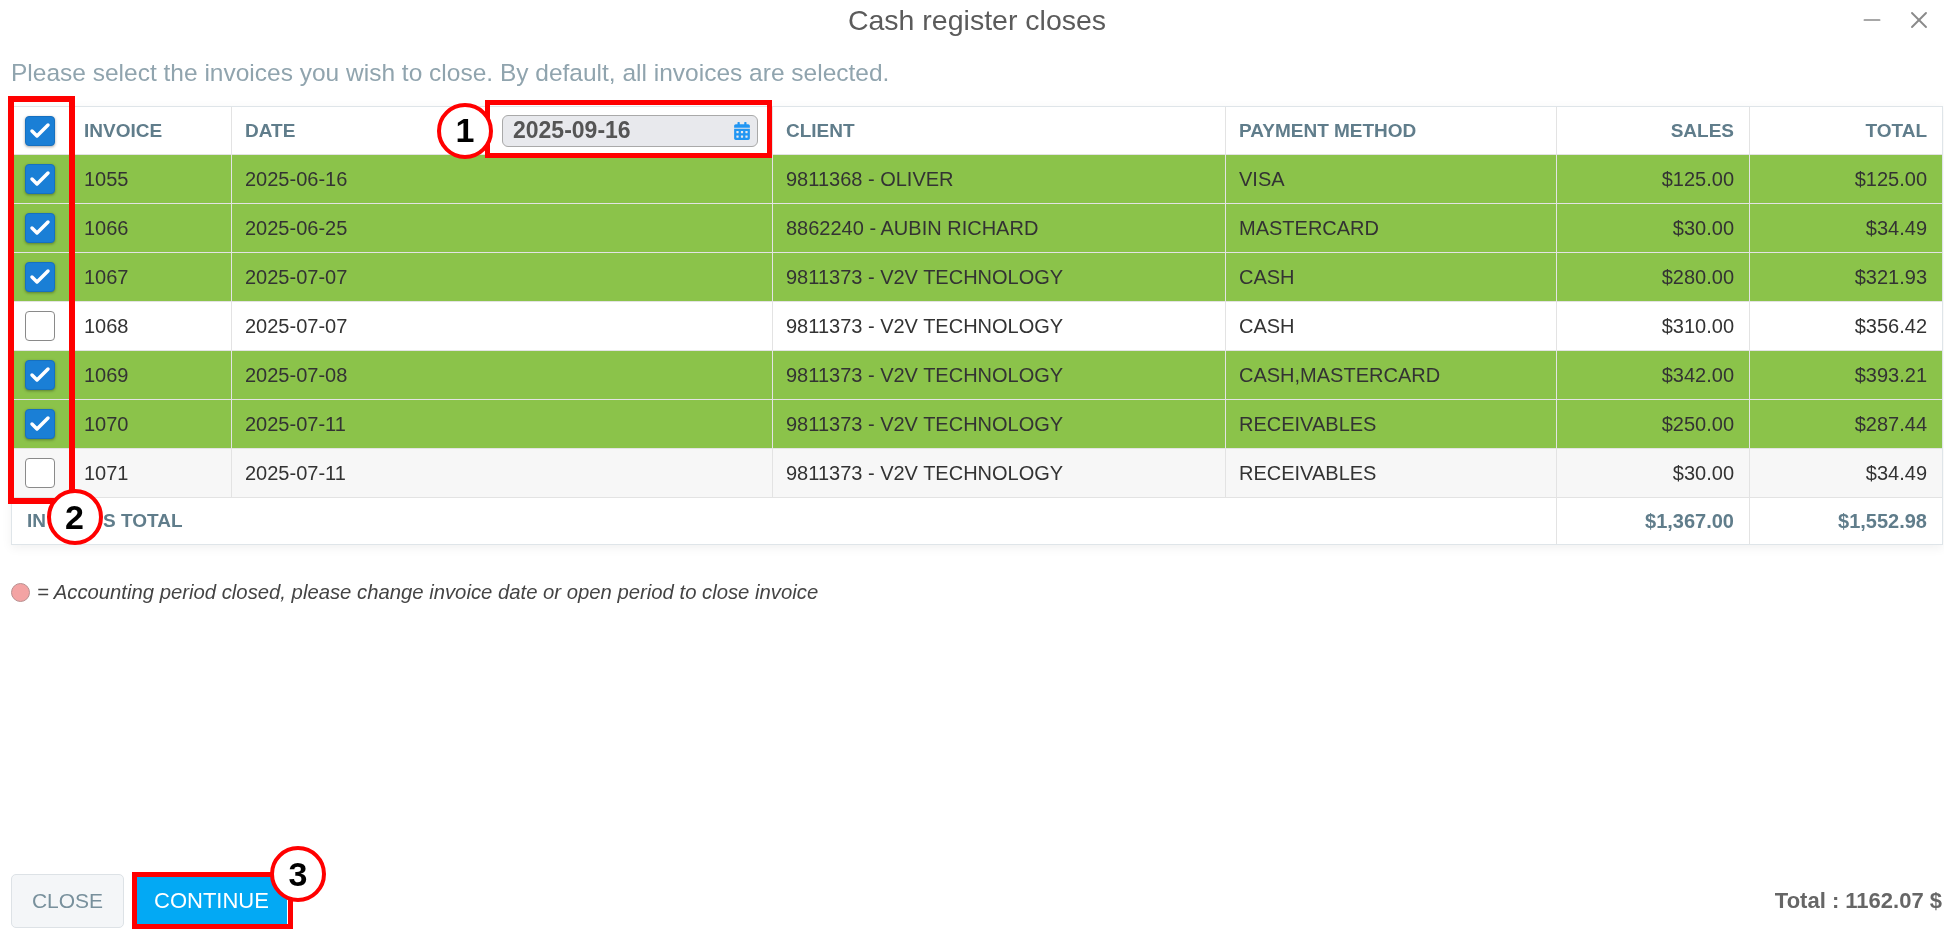 This screenshot has width=1944, height=934. Describe the element at coordinates (1858, 901) in the screenshot. I see `grand-total-text: Total : 1162.07 $` at that location.